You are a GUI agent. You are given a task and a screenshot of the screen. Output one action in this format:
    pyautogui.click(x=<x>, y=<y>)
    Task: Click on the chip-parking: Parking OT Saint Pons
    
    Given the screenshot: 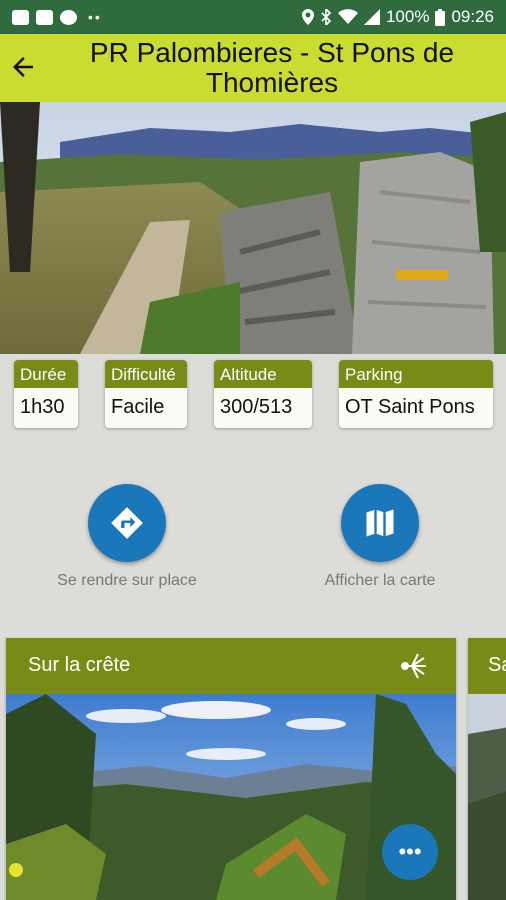 What is the action you would take?
    pyautogui.click(x=416, y=394)
    